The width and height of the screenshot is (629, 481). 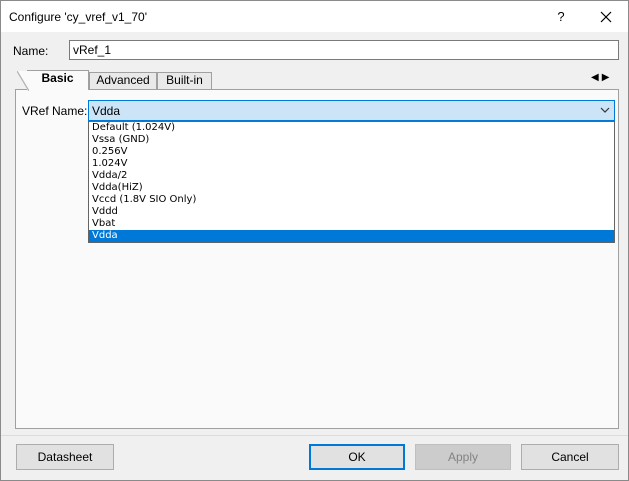 What do you see at coordinates (351, 236) in the screenshot?
I see `vref-option: Vdda` at bounding box center [351, 236].